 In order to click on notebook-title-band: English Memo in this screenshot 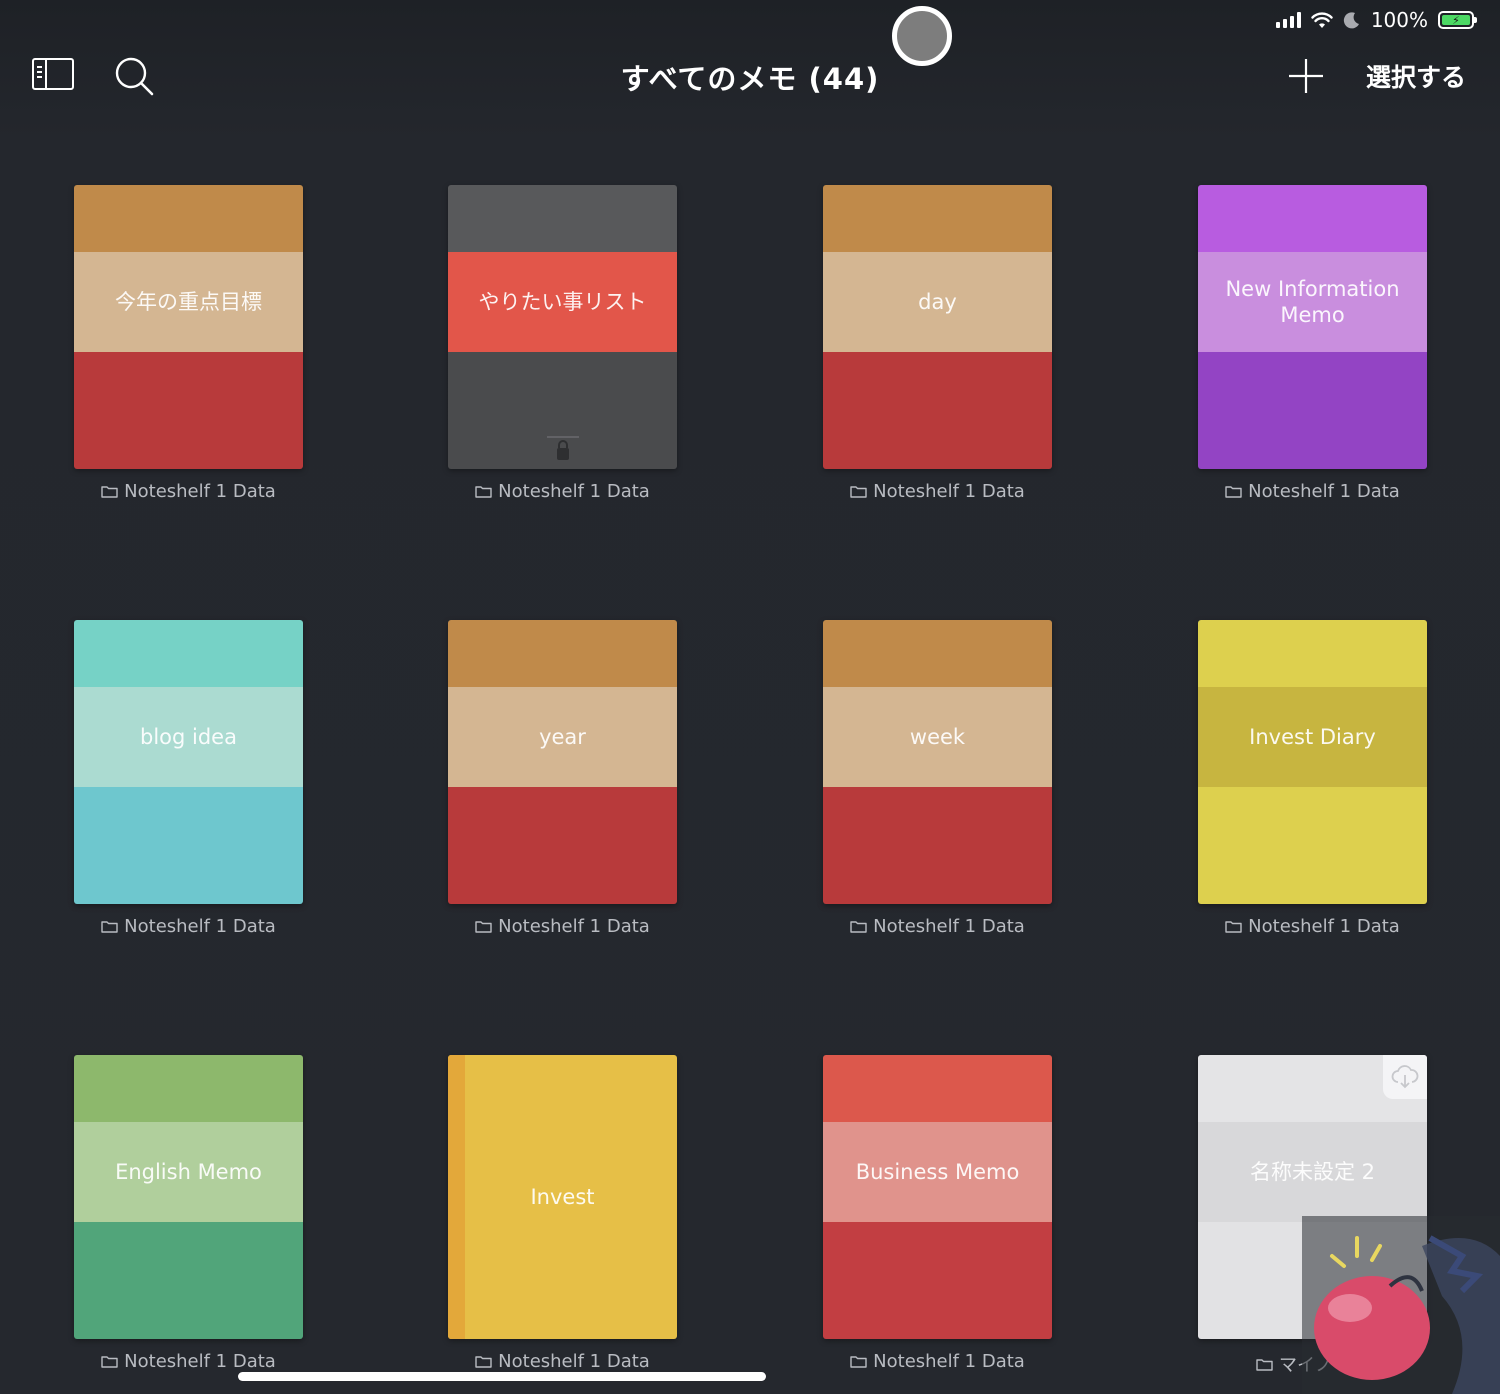, I will do `click(188, 1172)`.